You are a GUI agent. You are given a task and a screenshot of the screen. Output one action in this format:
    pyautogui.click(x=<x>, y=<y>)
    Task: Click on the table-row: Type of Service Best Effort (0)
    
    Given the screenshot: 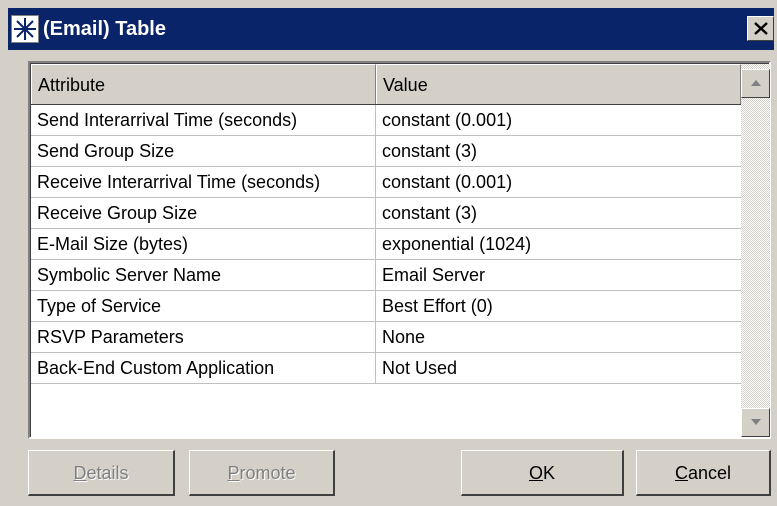 What is the action you would take?
    pyautogui.click(x=386, y=306)
    